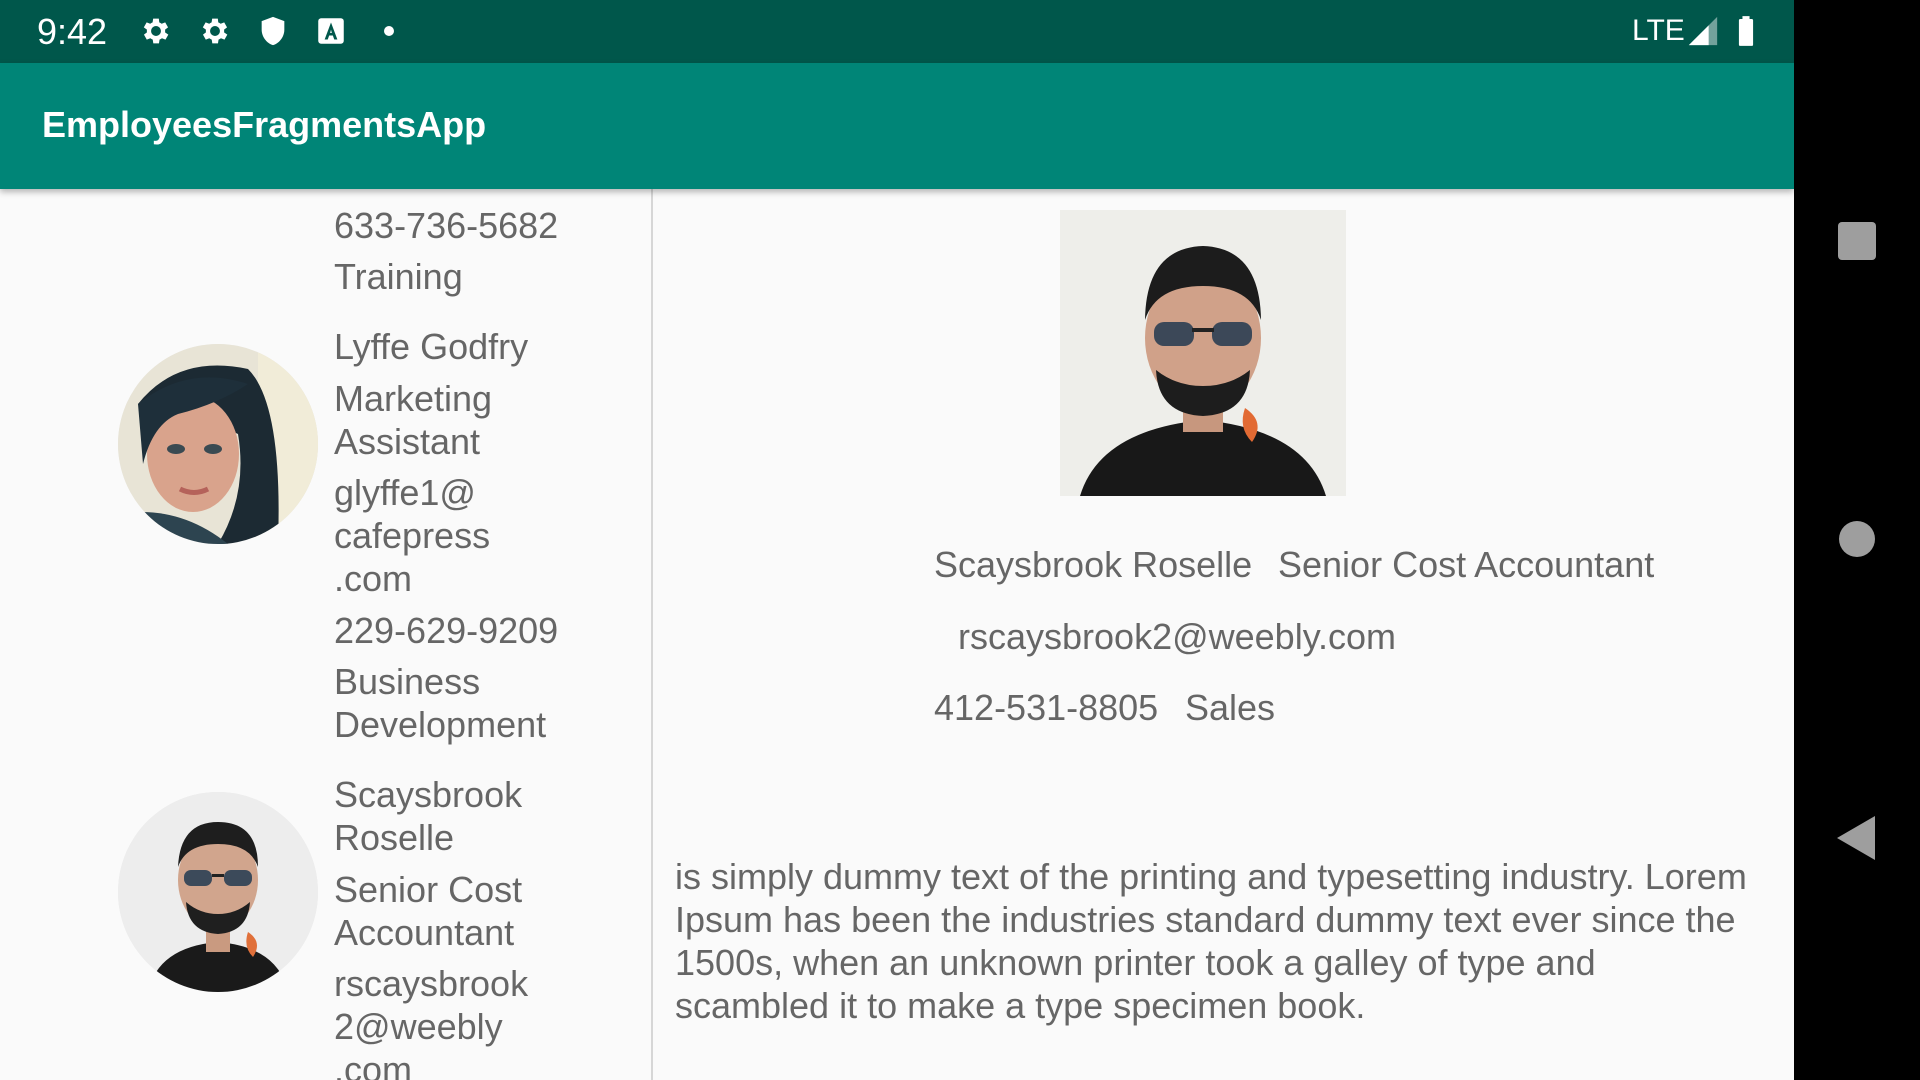  I want to click on signal-icon, so click(1703, 31).